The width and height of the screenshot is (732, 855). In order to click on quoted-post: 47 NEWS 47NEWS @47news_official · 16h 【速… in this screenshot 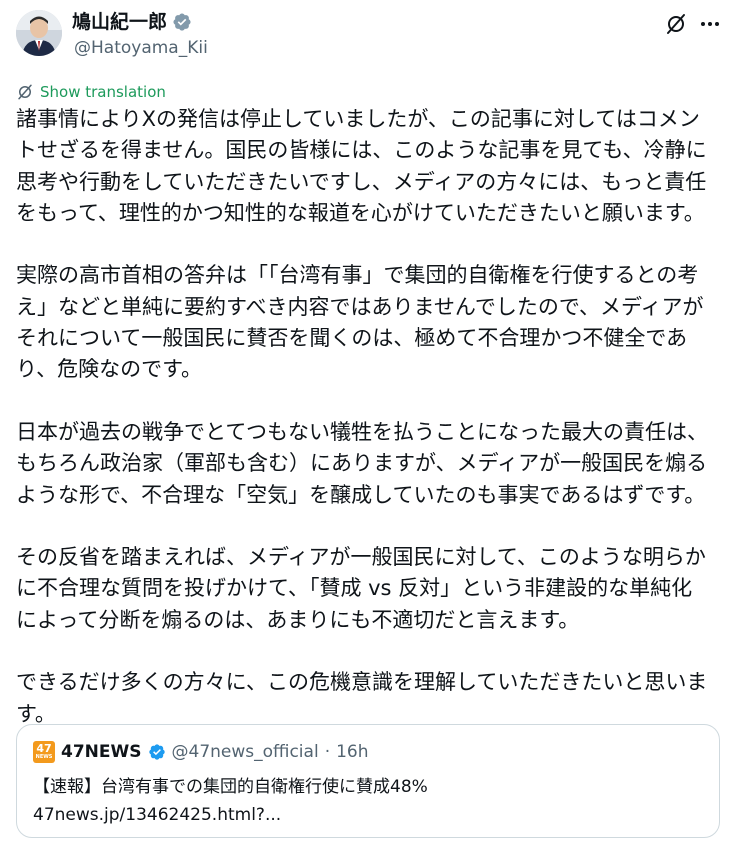, I will do `click(368, 781)`.